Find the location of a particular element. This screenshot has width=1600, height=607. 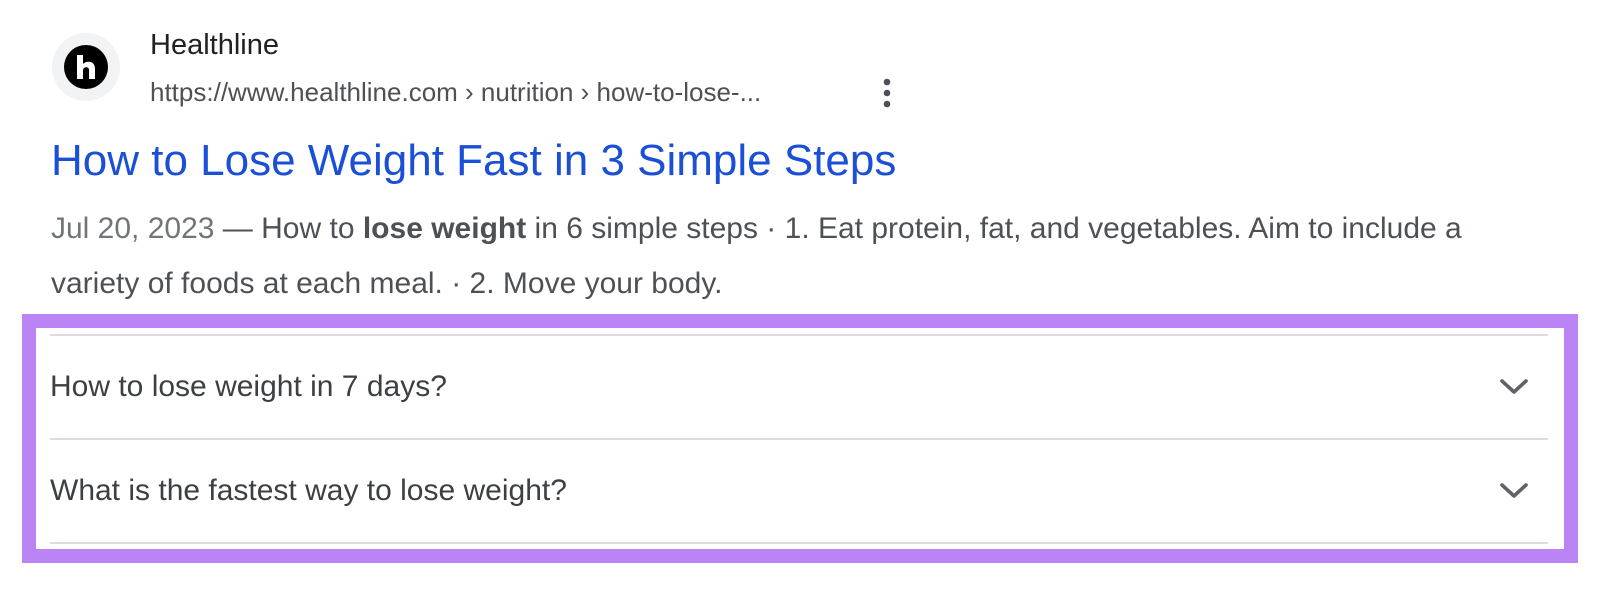

more-options-button is located at coordinates (887, 93).